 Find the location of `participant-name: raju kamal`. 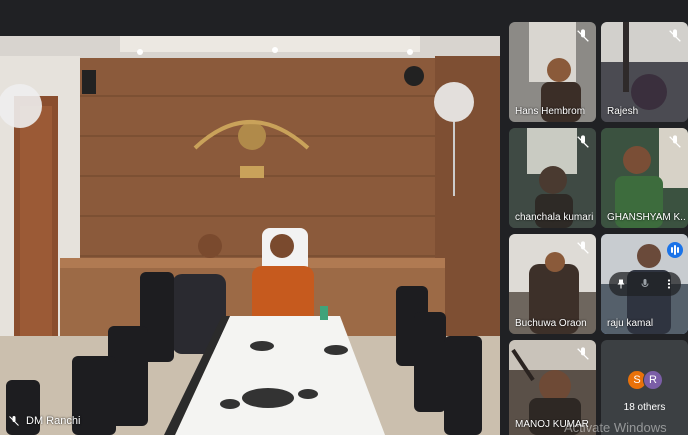

participant-name: raju kamal is located at coordinates (630, 323).